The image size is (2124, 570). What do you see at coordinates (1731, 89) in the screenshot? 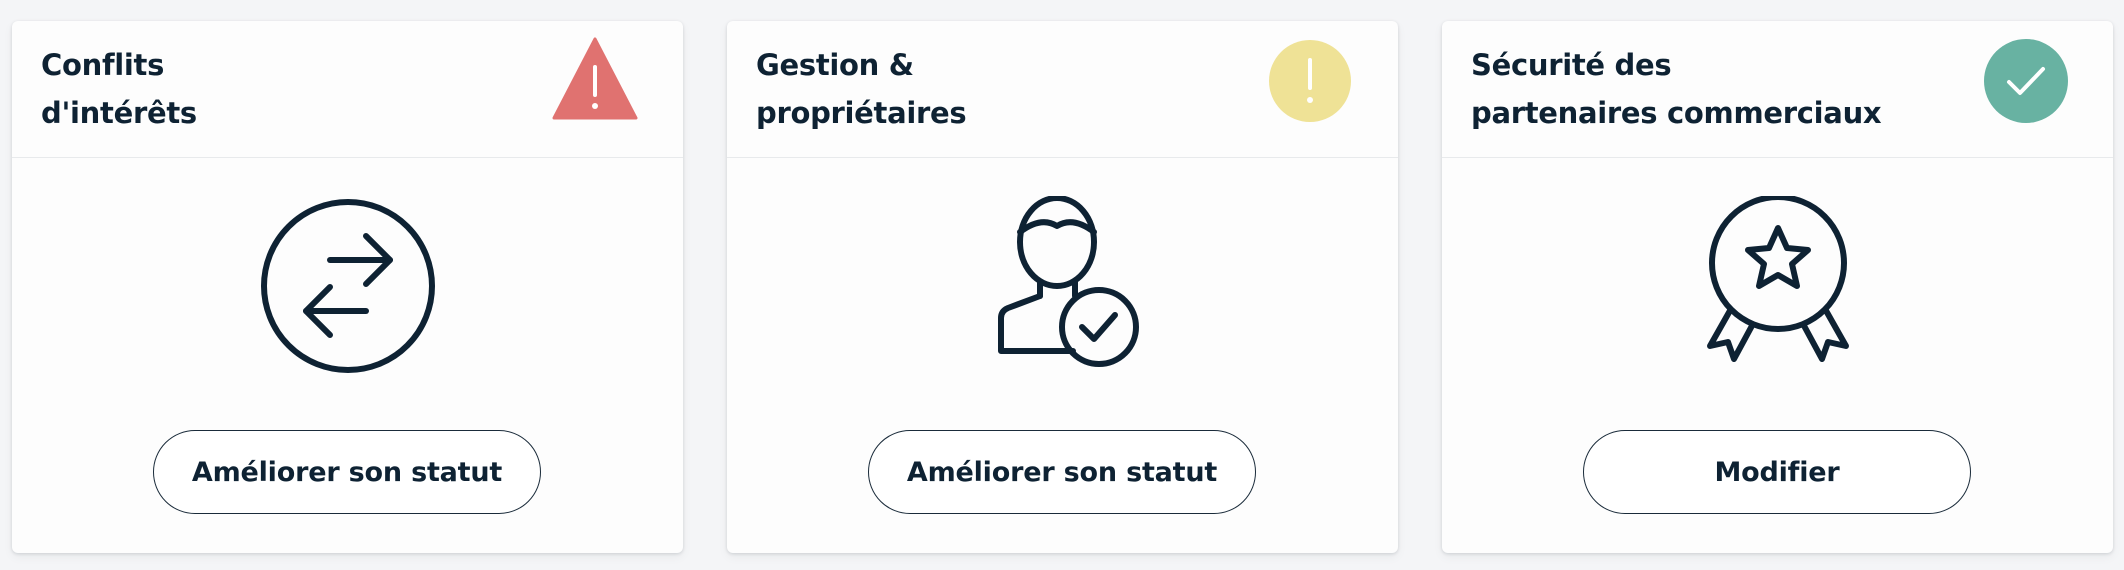
I see `card-title: Sécurité des partenaires commerciaux` at bounding box center [1731, 89].